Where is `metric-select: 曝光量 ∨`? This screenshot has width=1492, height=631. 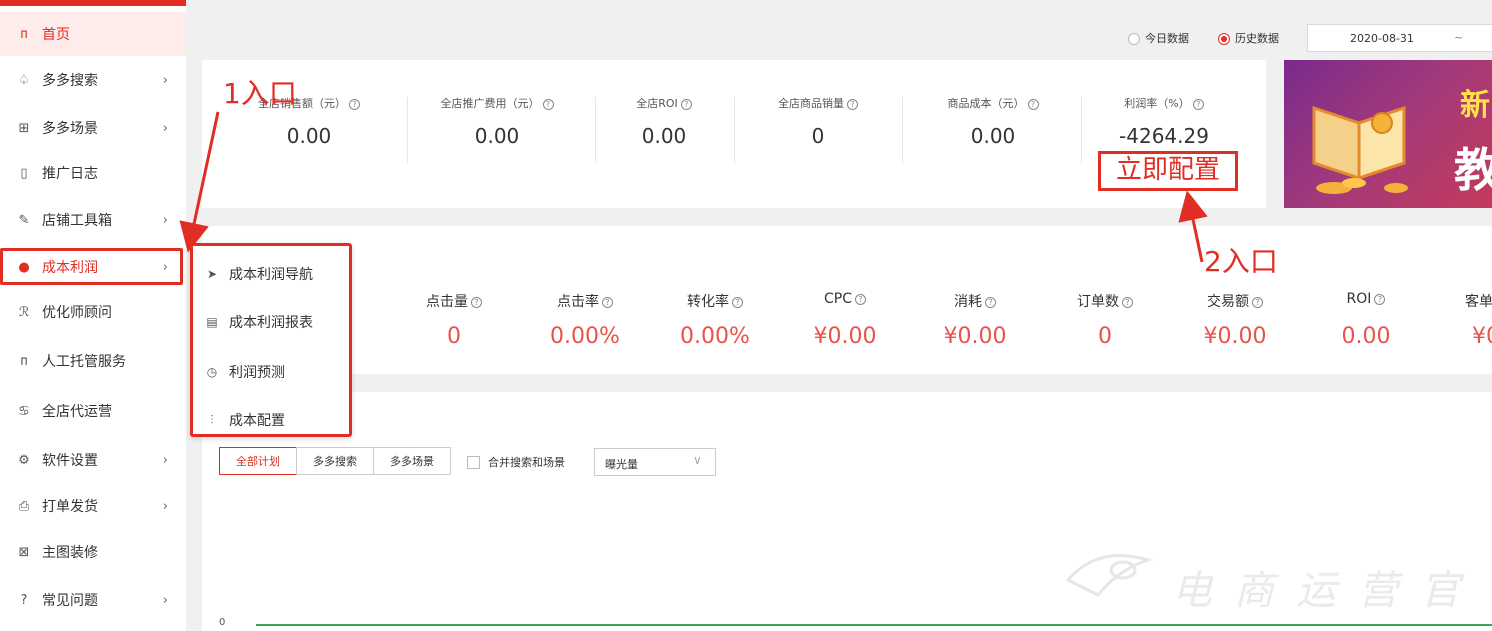
metric-select: 曝光量 ∨ is located at coordinates (655, 462).